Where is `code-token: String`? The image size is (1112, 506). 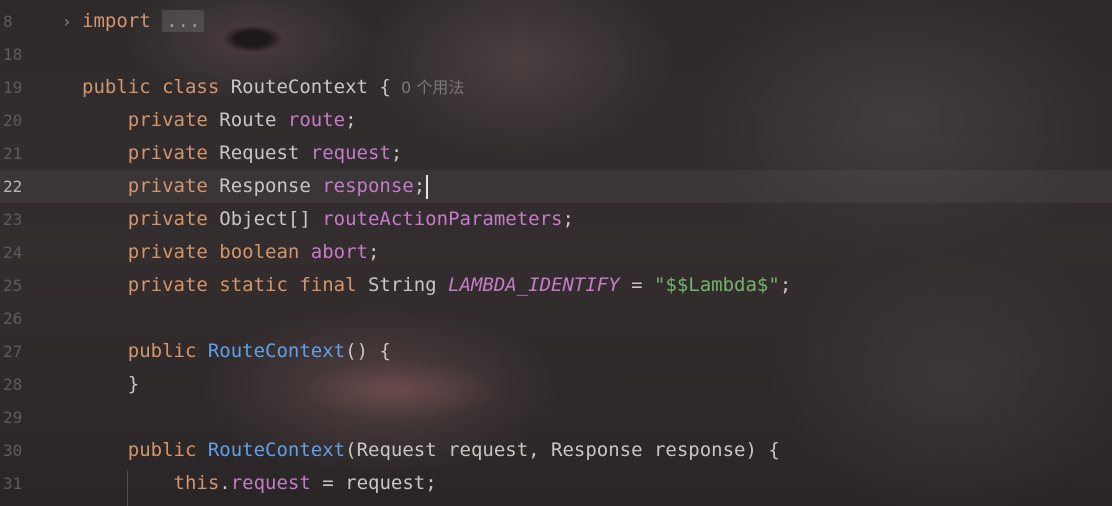
code-token: String is located at coordinates (408, 285).